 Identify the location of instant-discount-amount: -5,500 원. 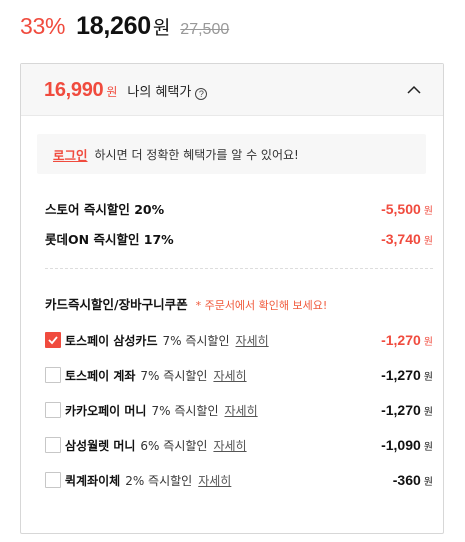
(407, 209).